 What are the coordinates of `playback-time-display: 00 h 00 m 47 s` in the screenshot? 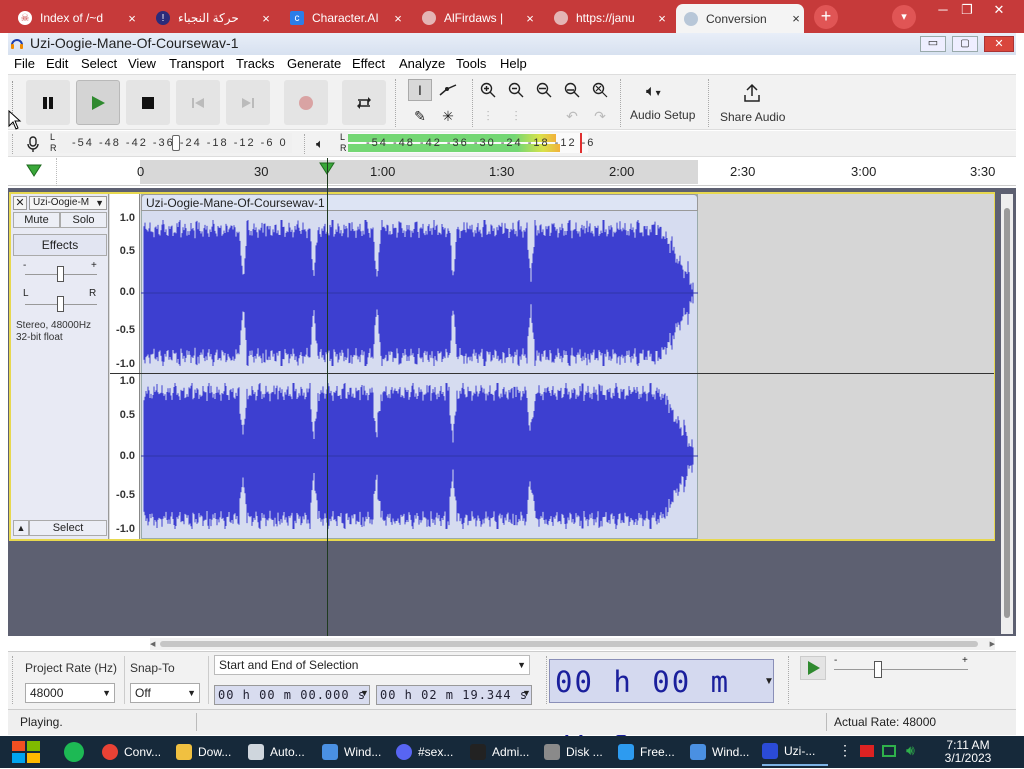 It's located at (661, 701).